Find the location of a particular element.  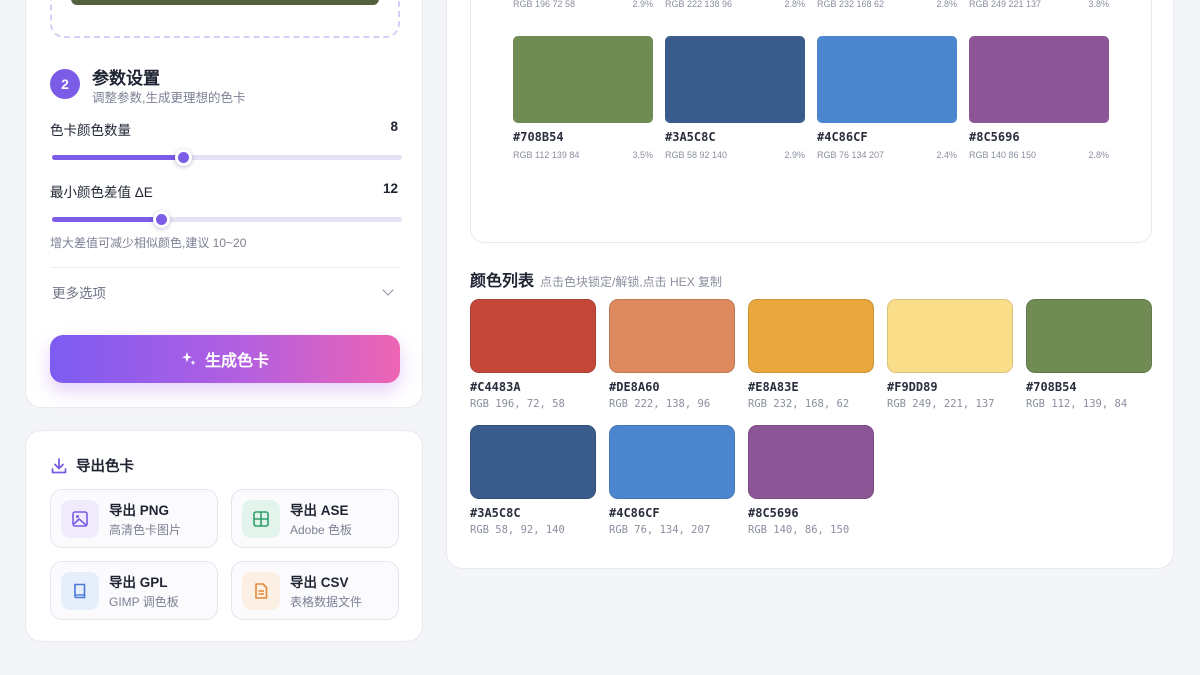

generate-label: 生成色卡 is located at coordinates (236, 361).